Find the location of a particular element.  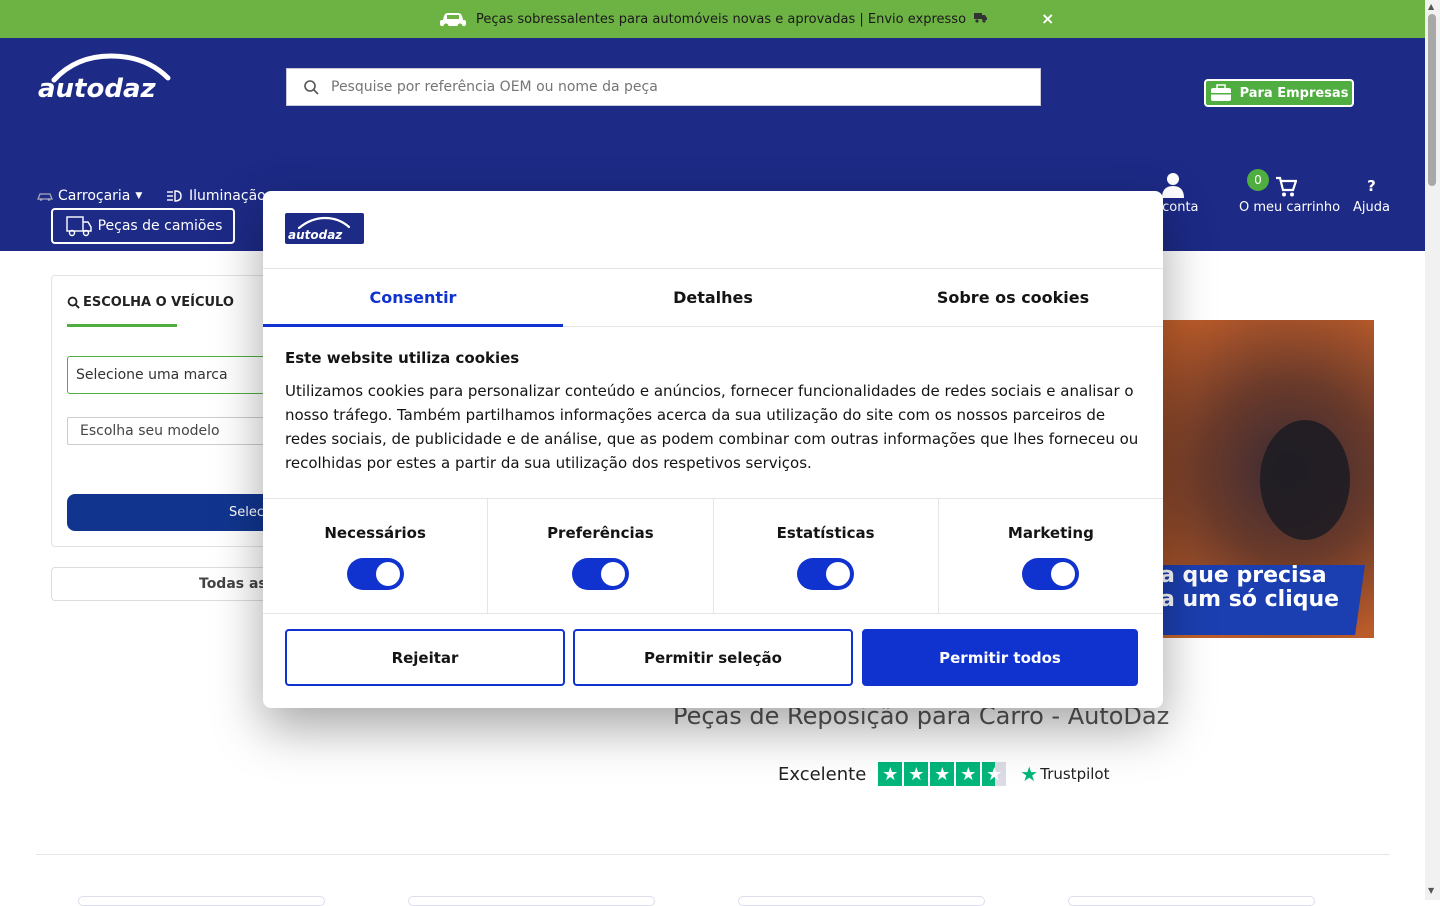

allow-all-button: Permitir todos is located at coordinates (1000, 657).